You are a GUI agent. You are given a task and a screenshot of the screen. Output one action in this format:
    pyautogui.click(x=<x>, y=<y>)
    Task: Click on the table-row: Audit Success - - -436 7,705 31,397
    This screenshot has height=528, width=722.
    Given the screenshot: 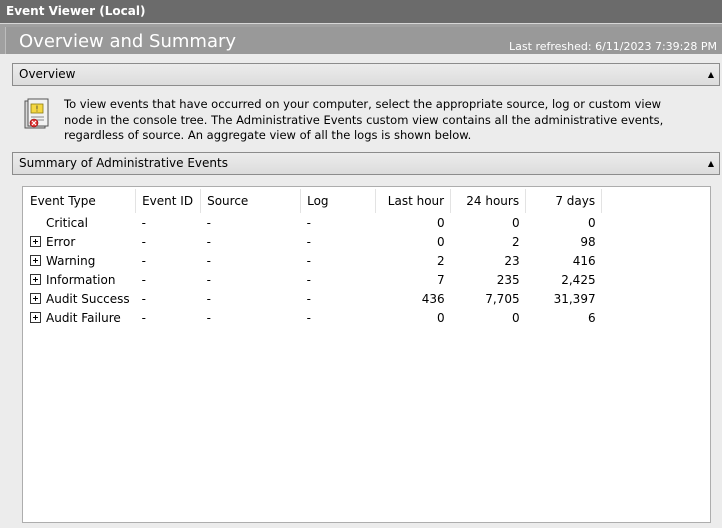 What is the action you would take?
    pyautogui.click(x=313, y=298)
    